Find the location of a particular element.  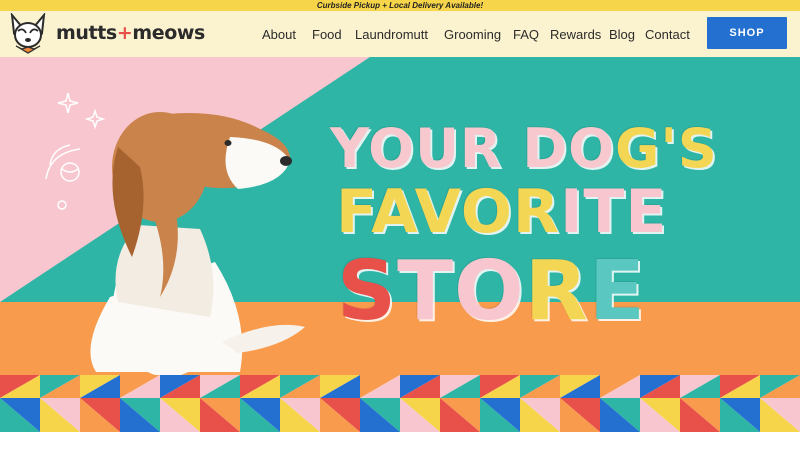

nav-food: Food is located at coordinates (327, 34).